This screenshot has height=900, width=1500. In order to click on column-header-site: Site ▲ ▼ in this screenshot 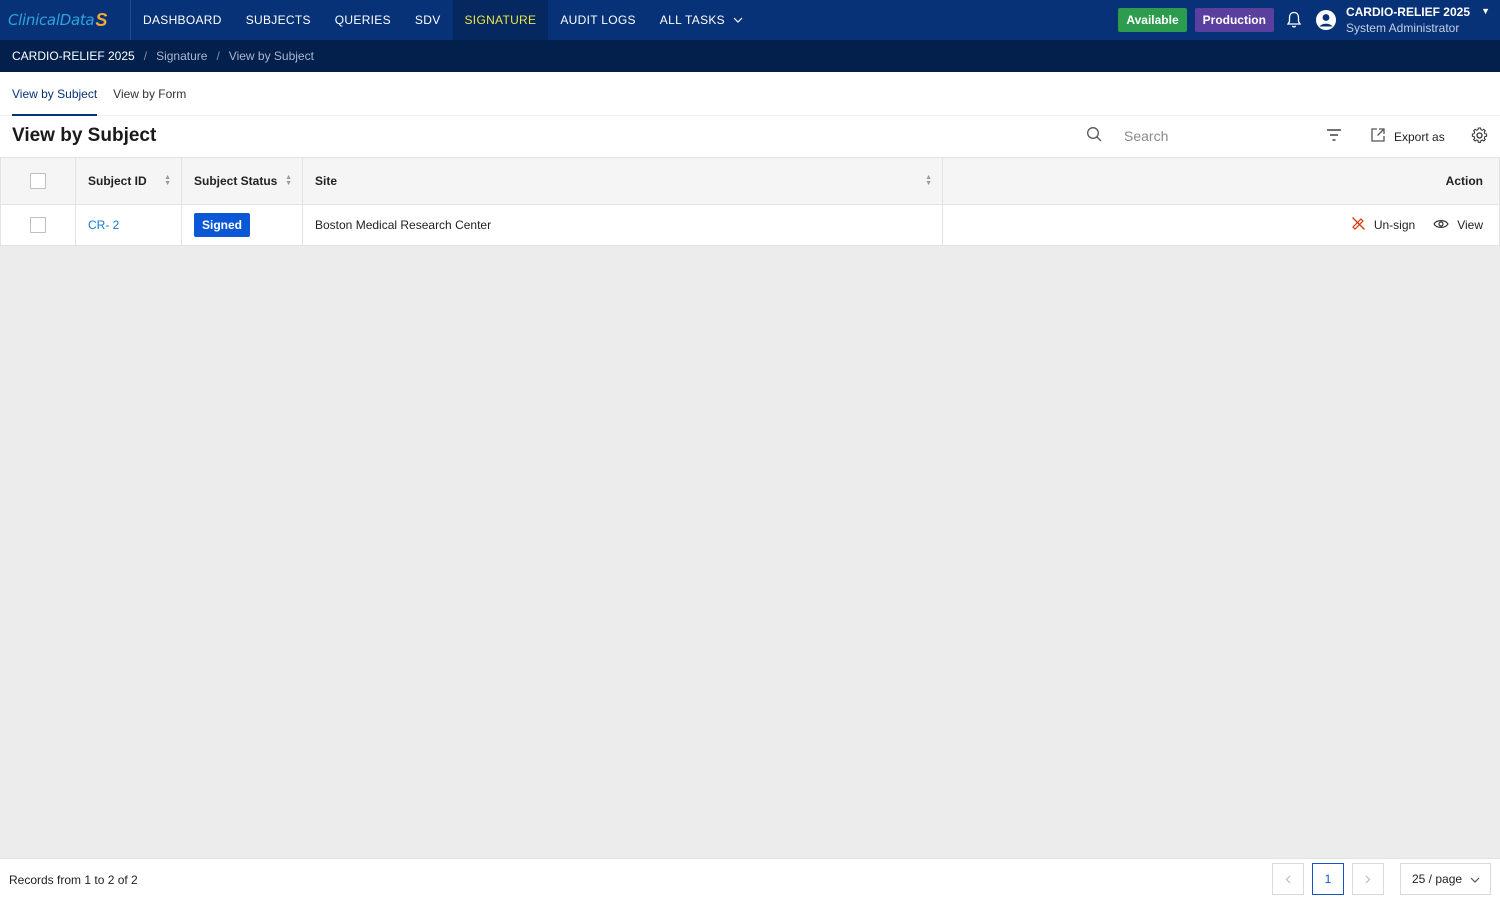, I will do `click(623, 181)`.